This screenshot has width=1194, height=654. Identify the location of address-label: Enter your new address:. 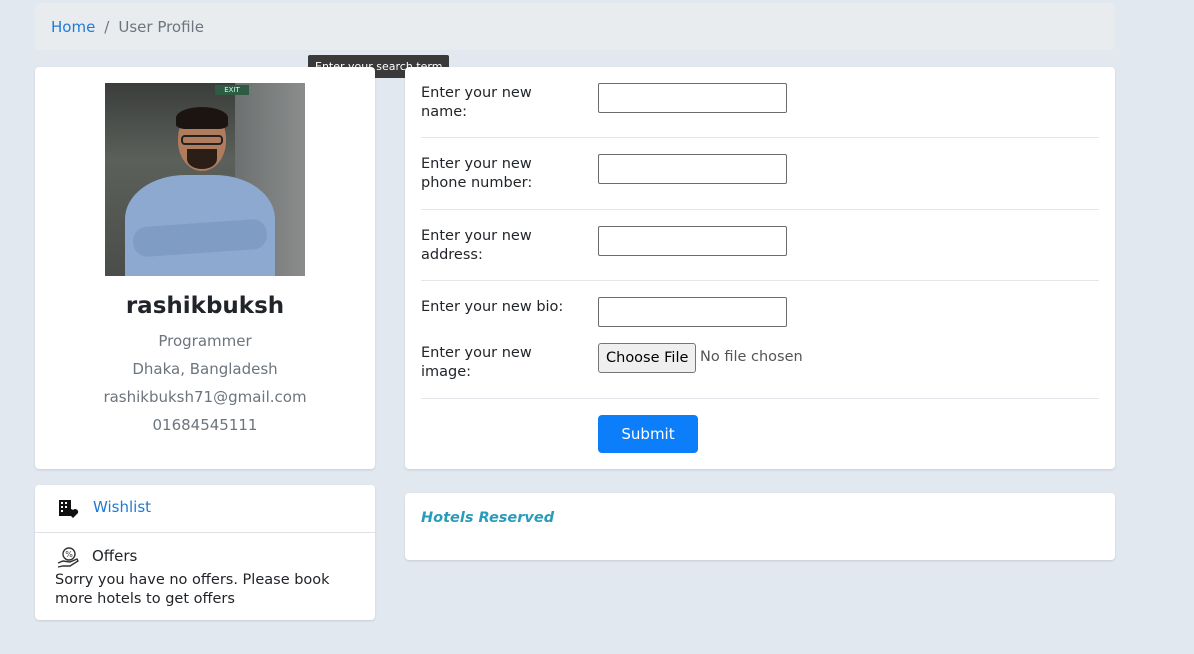
(476, 245).